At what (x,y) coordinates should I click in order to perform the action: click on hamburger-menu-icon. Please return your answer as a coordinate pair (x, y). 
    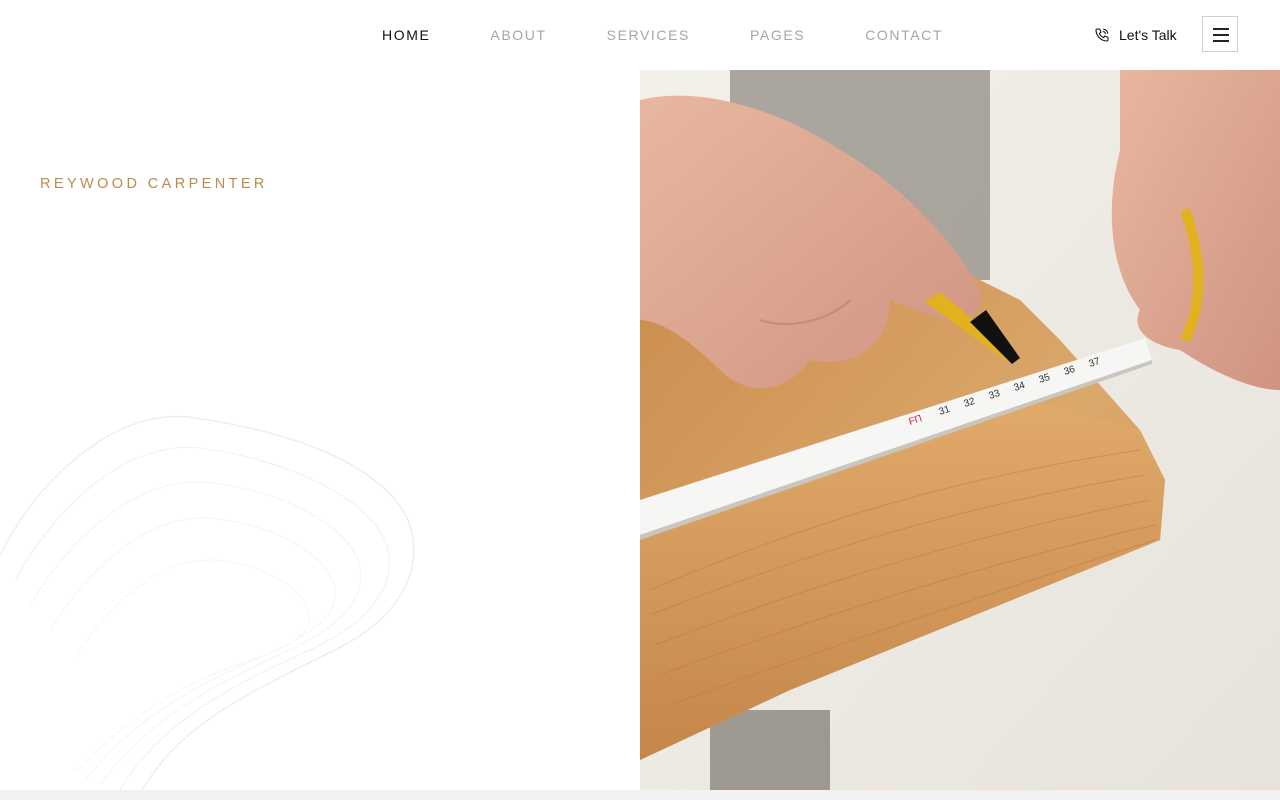
    Looking at the image, I should click on (1221, 29).